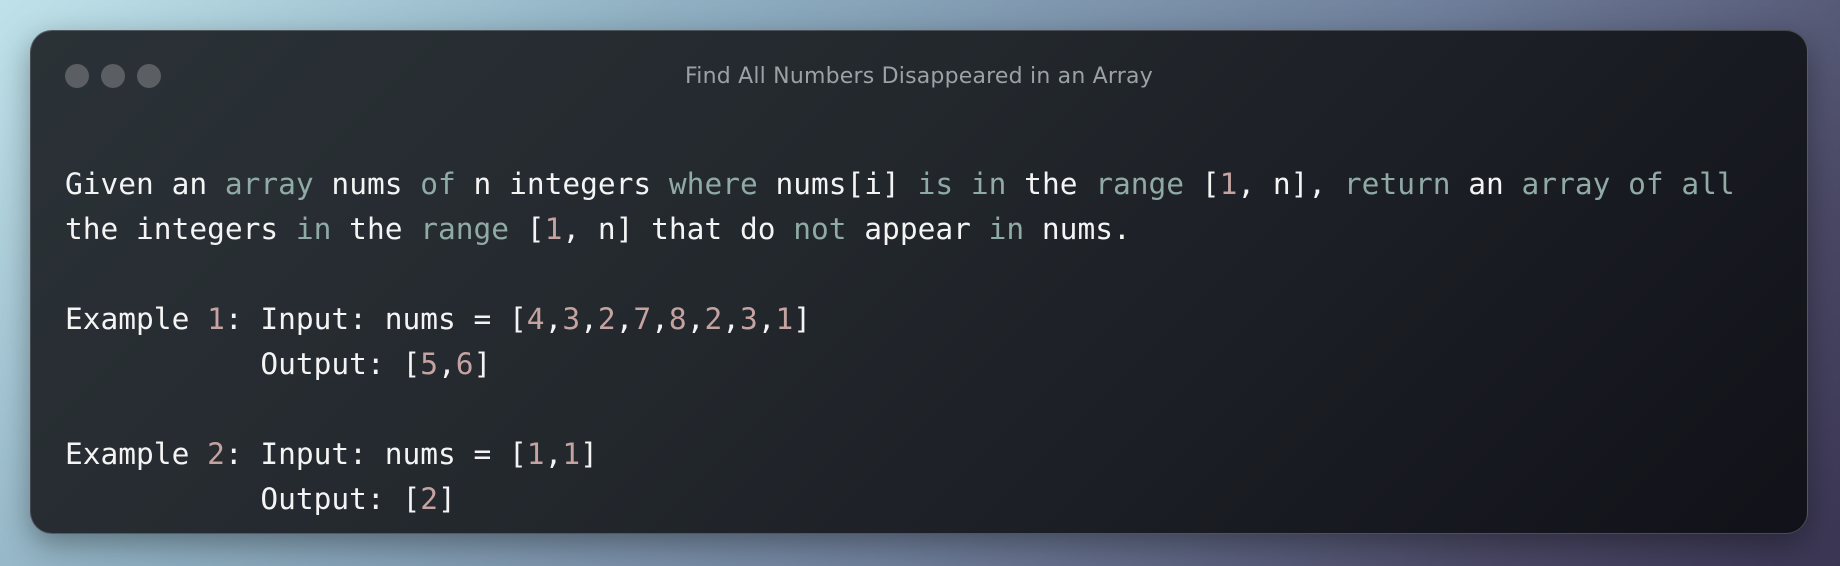  What do you see at coordinates (713, 184) in the screenshot?
I see `keyword-token: where` at bounding box center [713, 184].